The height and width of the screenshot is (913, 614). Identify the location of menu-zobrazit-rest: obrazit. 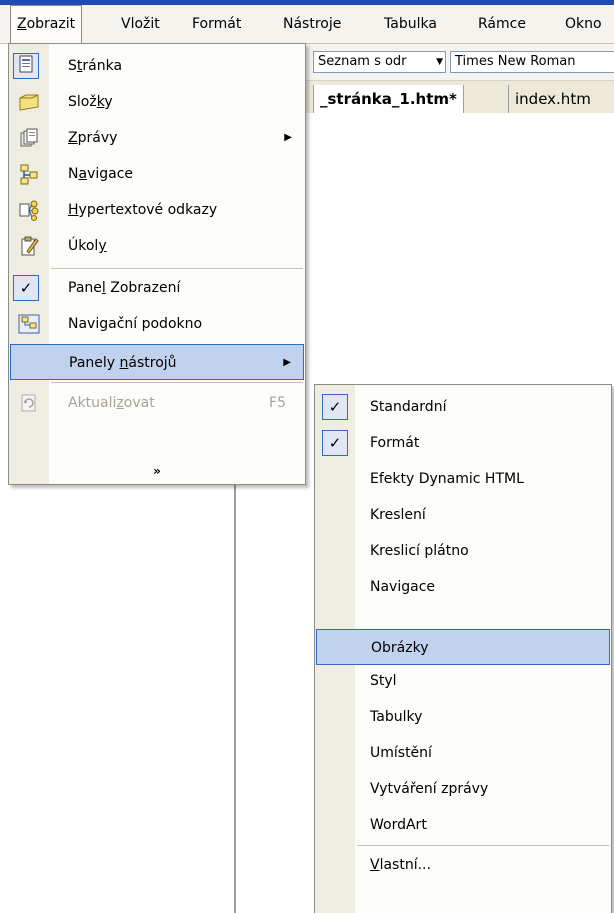
(51, 24).